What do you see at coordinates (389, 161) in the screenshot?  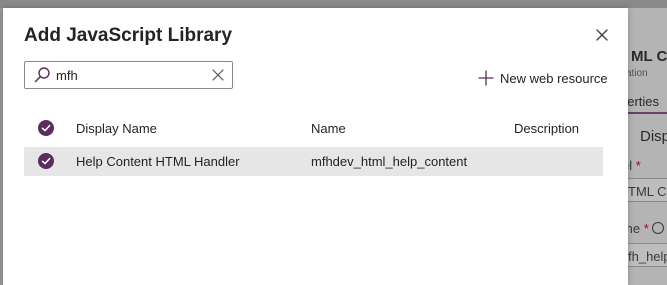 I see `cell-name: mfhdev_html_help_content` at bounding box center [389, 161].